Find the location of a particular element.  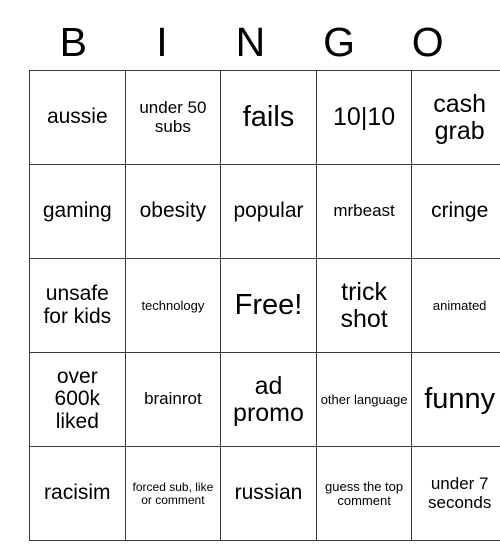

bingo-cell-label: racisim is located at coordinates (77, 493).